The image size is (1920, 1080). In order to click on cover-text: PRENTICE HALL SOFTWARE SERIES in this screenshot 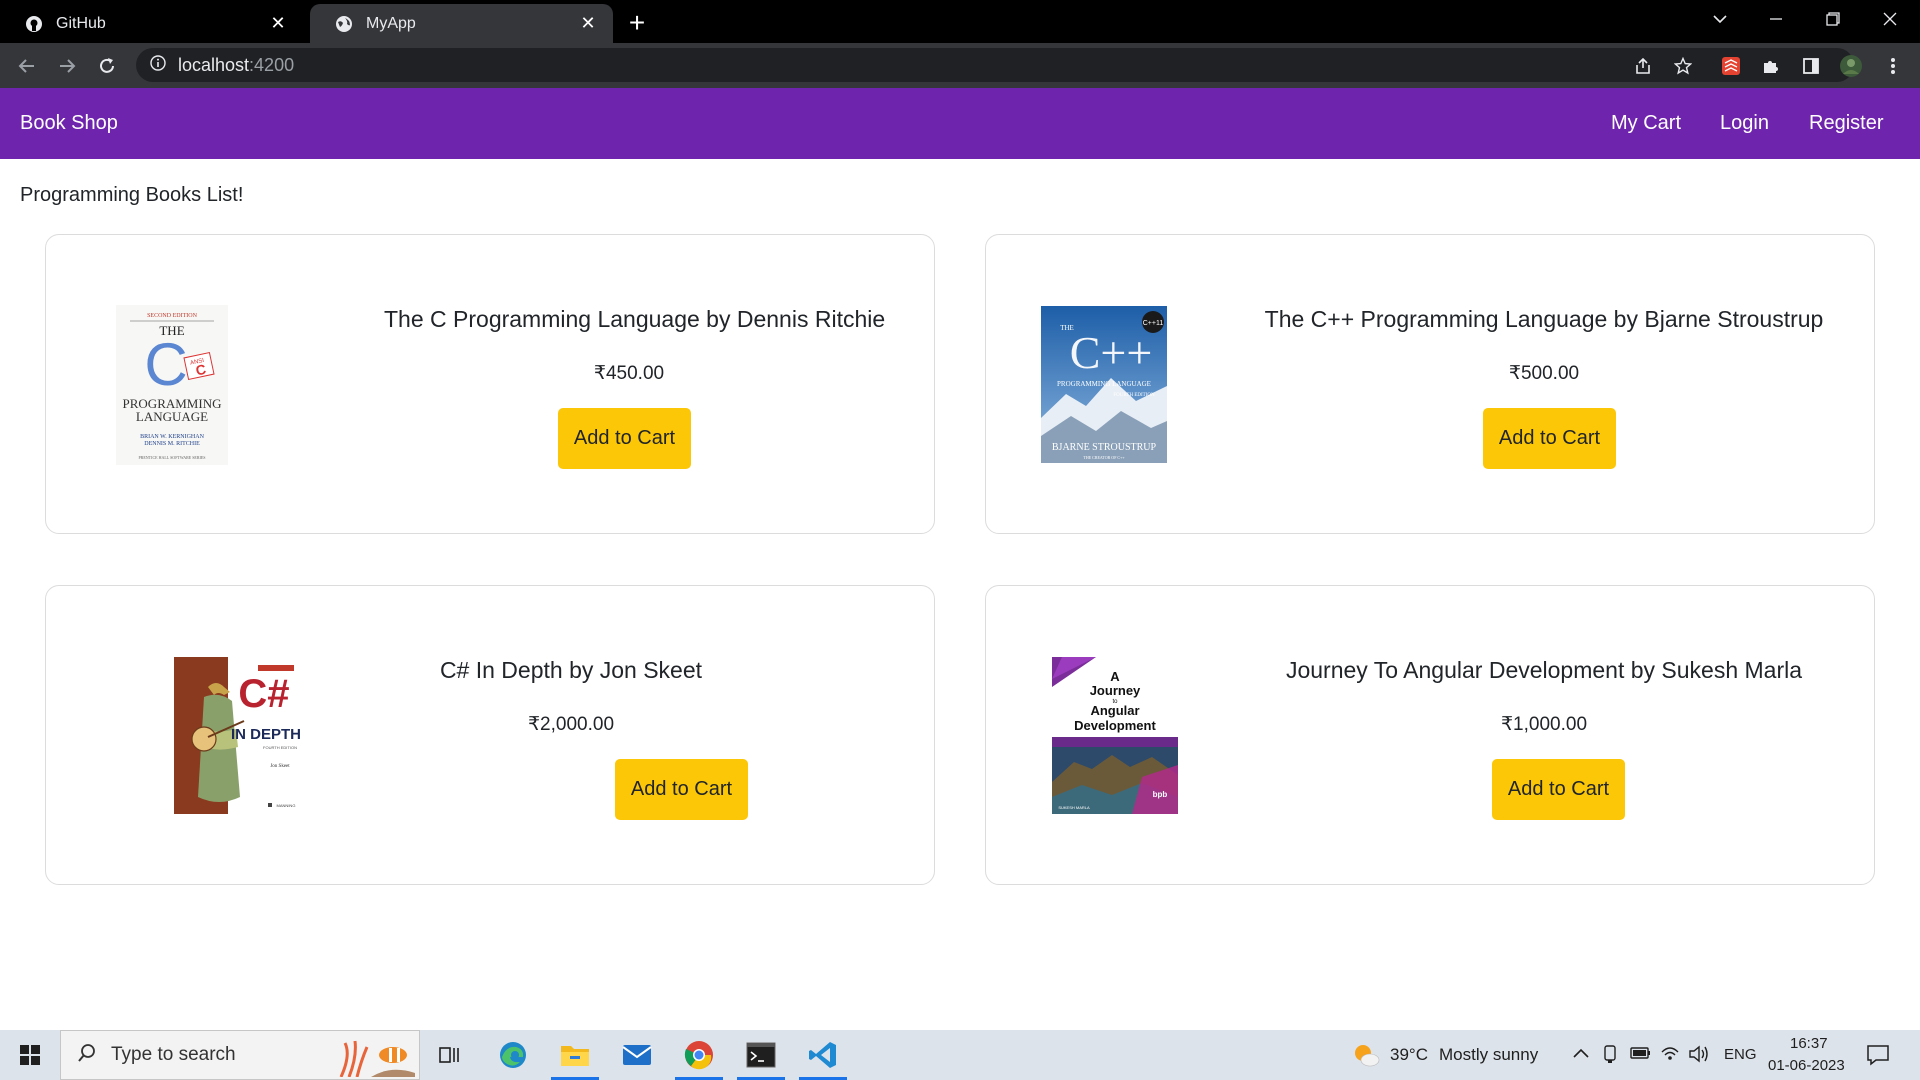, I will do `click(171, 457)`.